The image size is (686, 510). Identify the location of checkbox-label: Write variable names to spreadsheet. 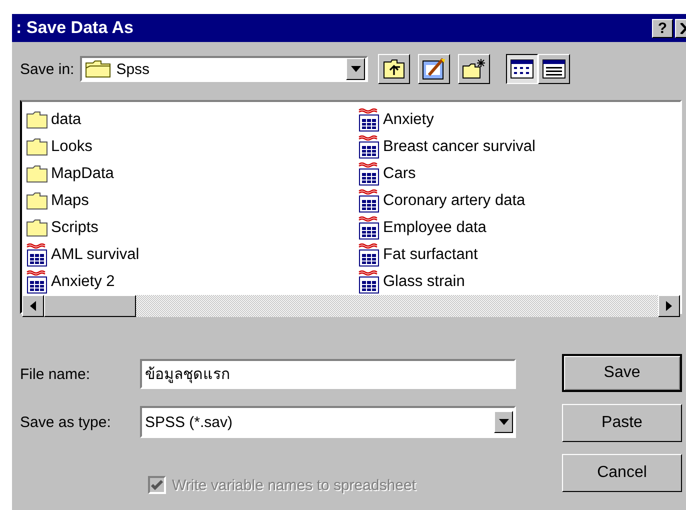
(294, 485).